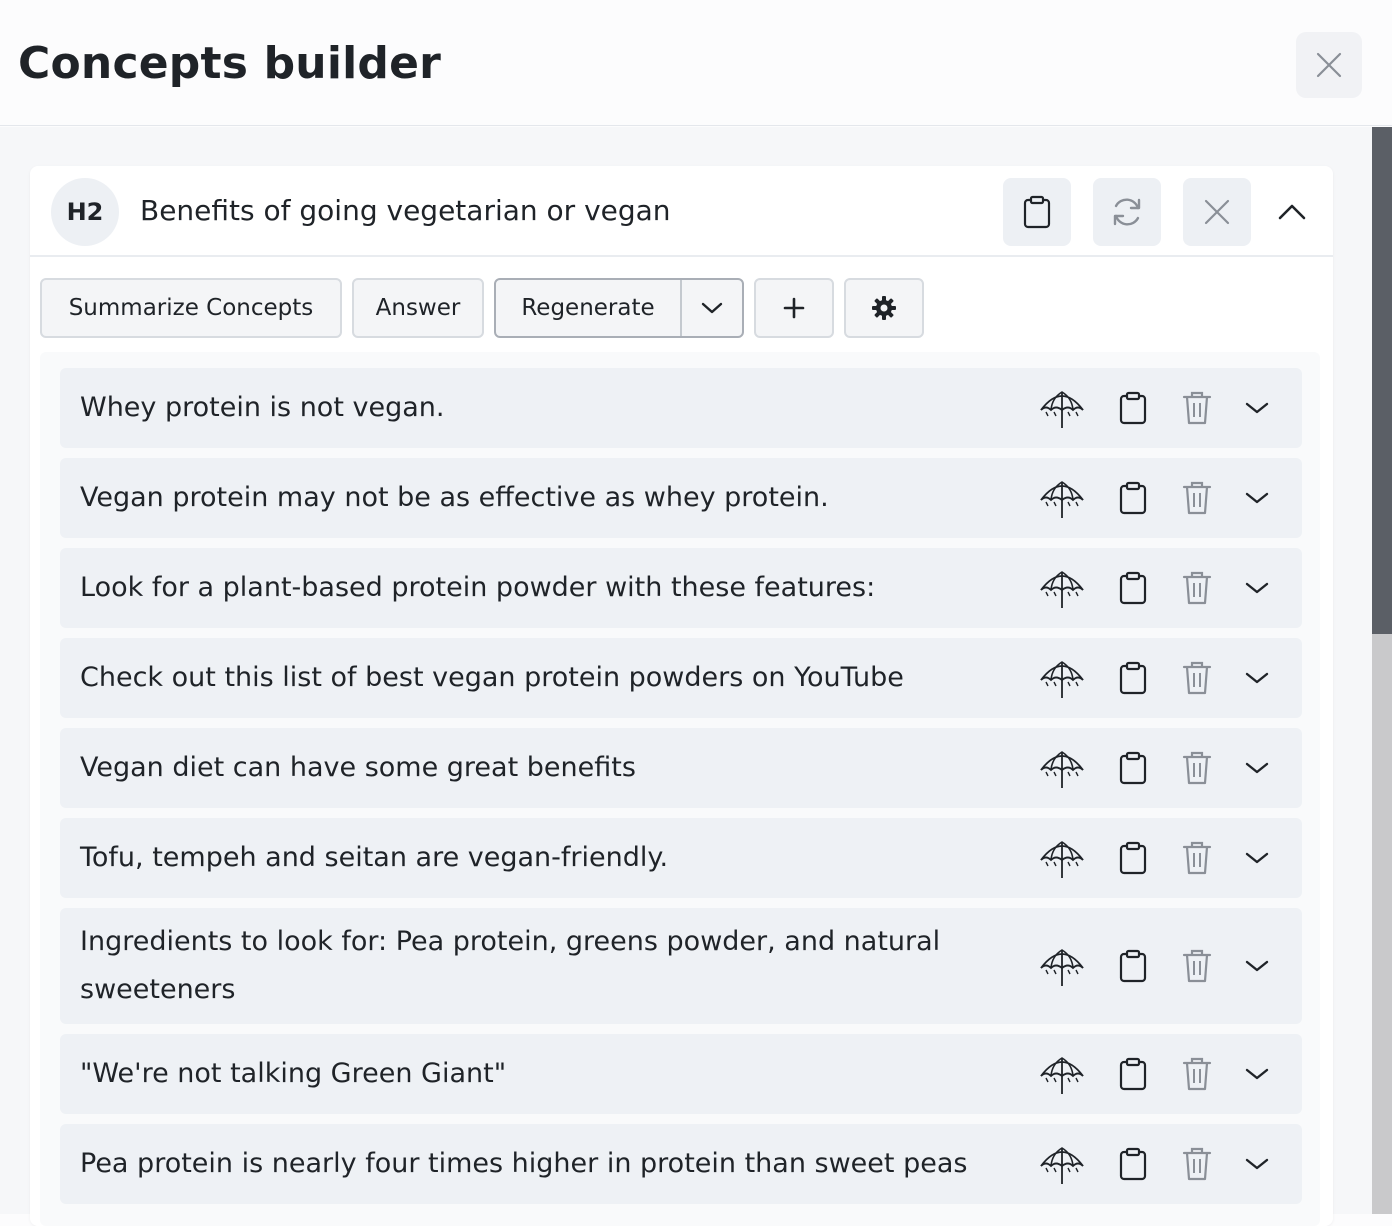 This screenshot has width=1392, height=1226. Describe the element at coordinates (1292, 212) in the screenshot. I see `collapse-section-button` at that location.